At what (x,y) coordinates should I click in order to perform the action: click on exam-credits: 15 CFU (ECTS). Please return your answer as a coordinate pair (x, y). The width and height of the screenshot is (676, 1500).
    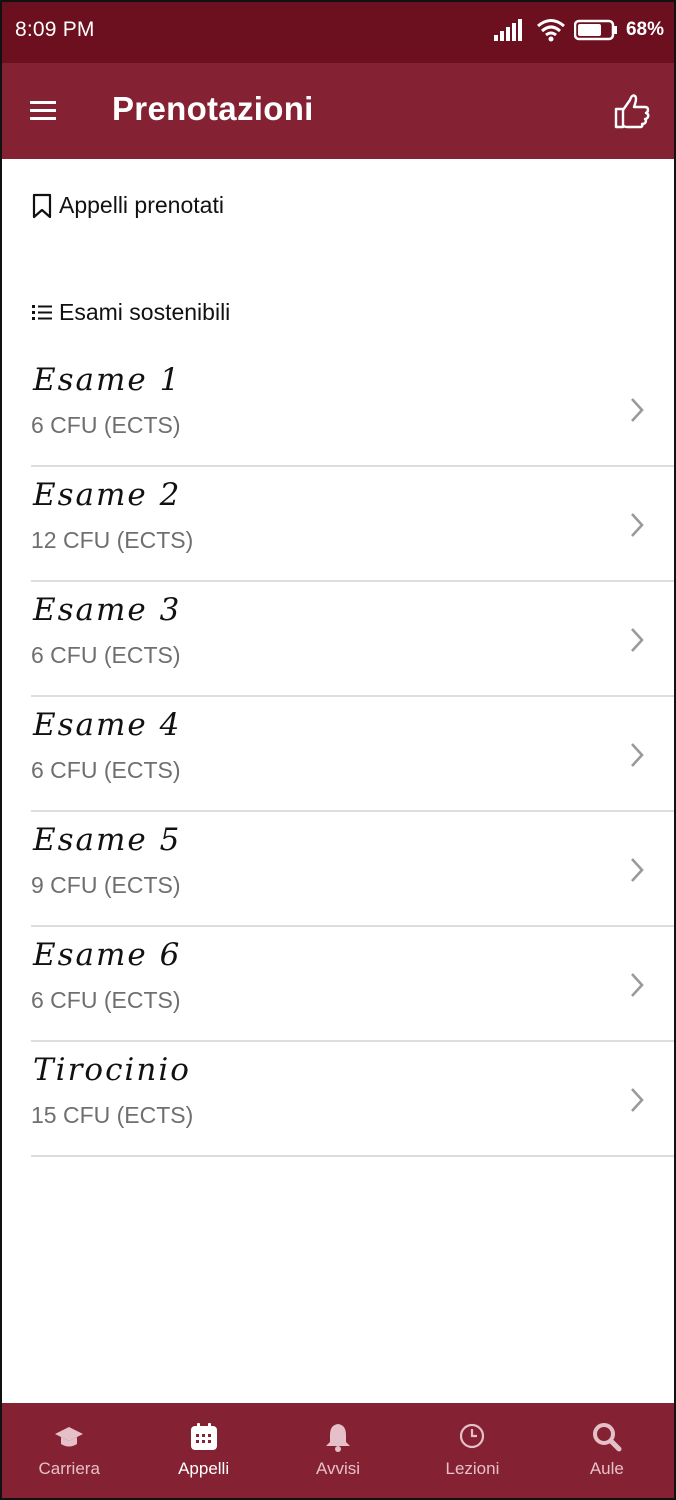
    Looking at the image, I should click on (112, 1115).